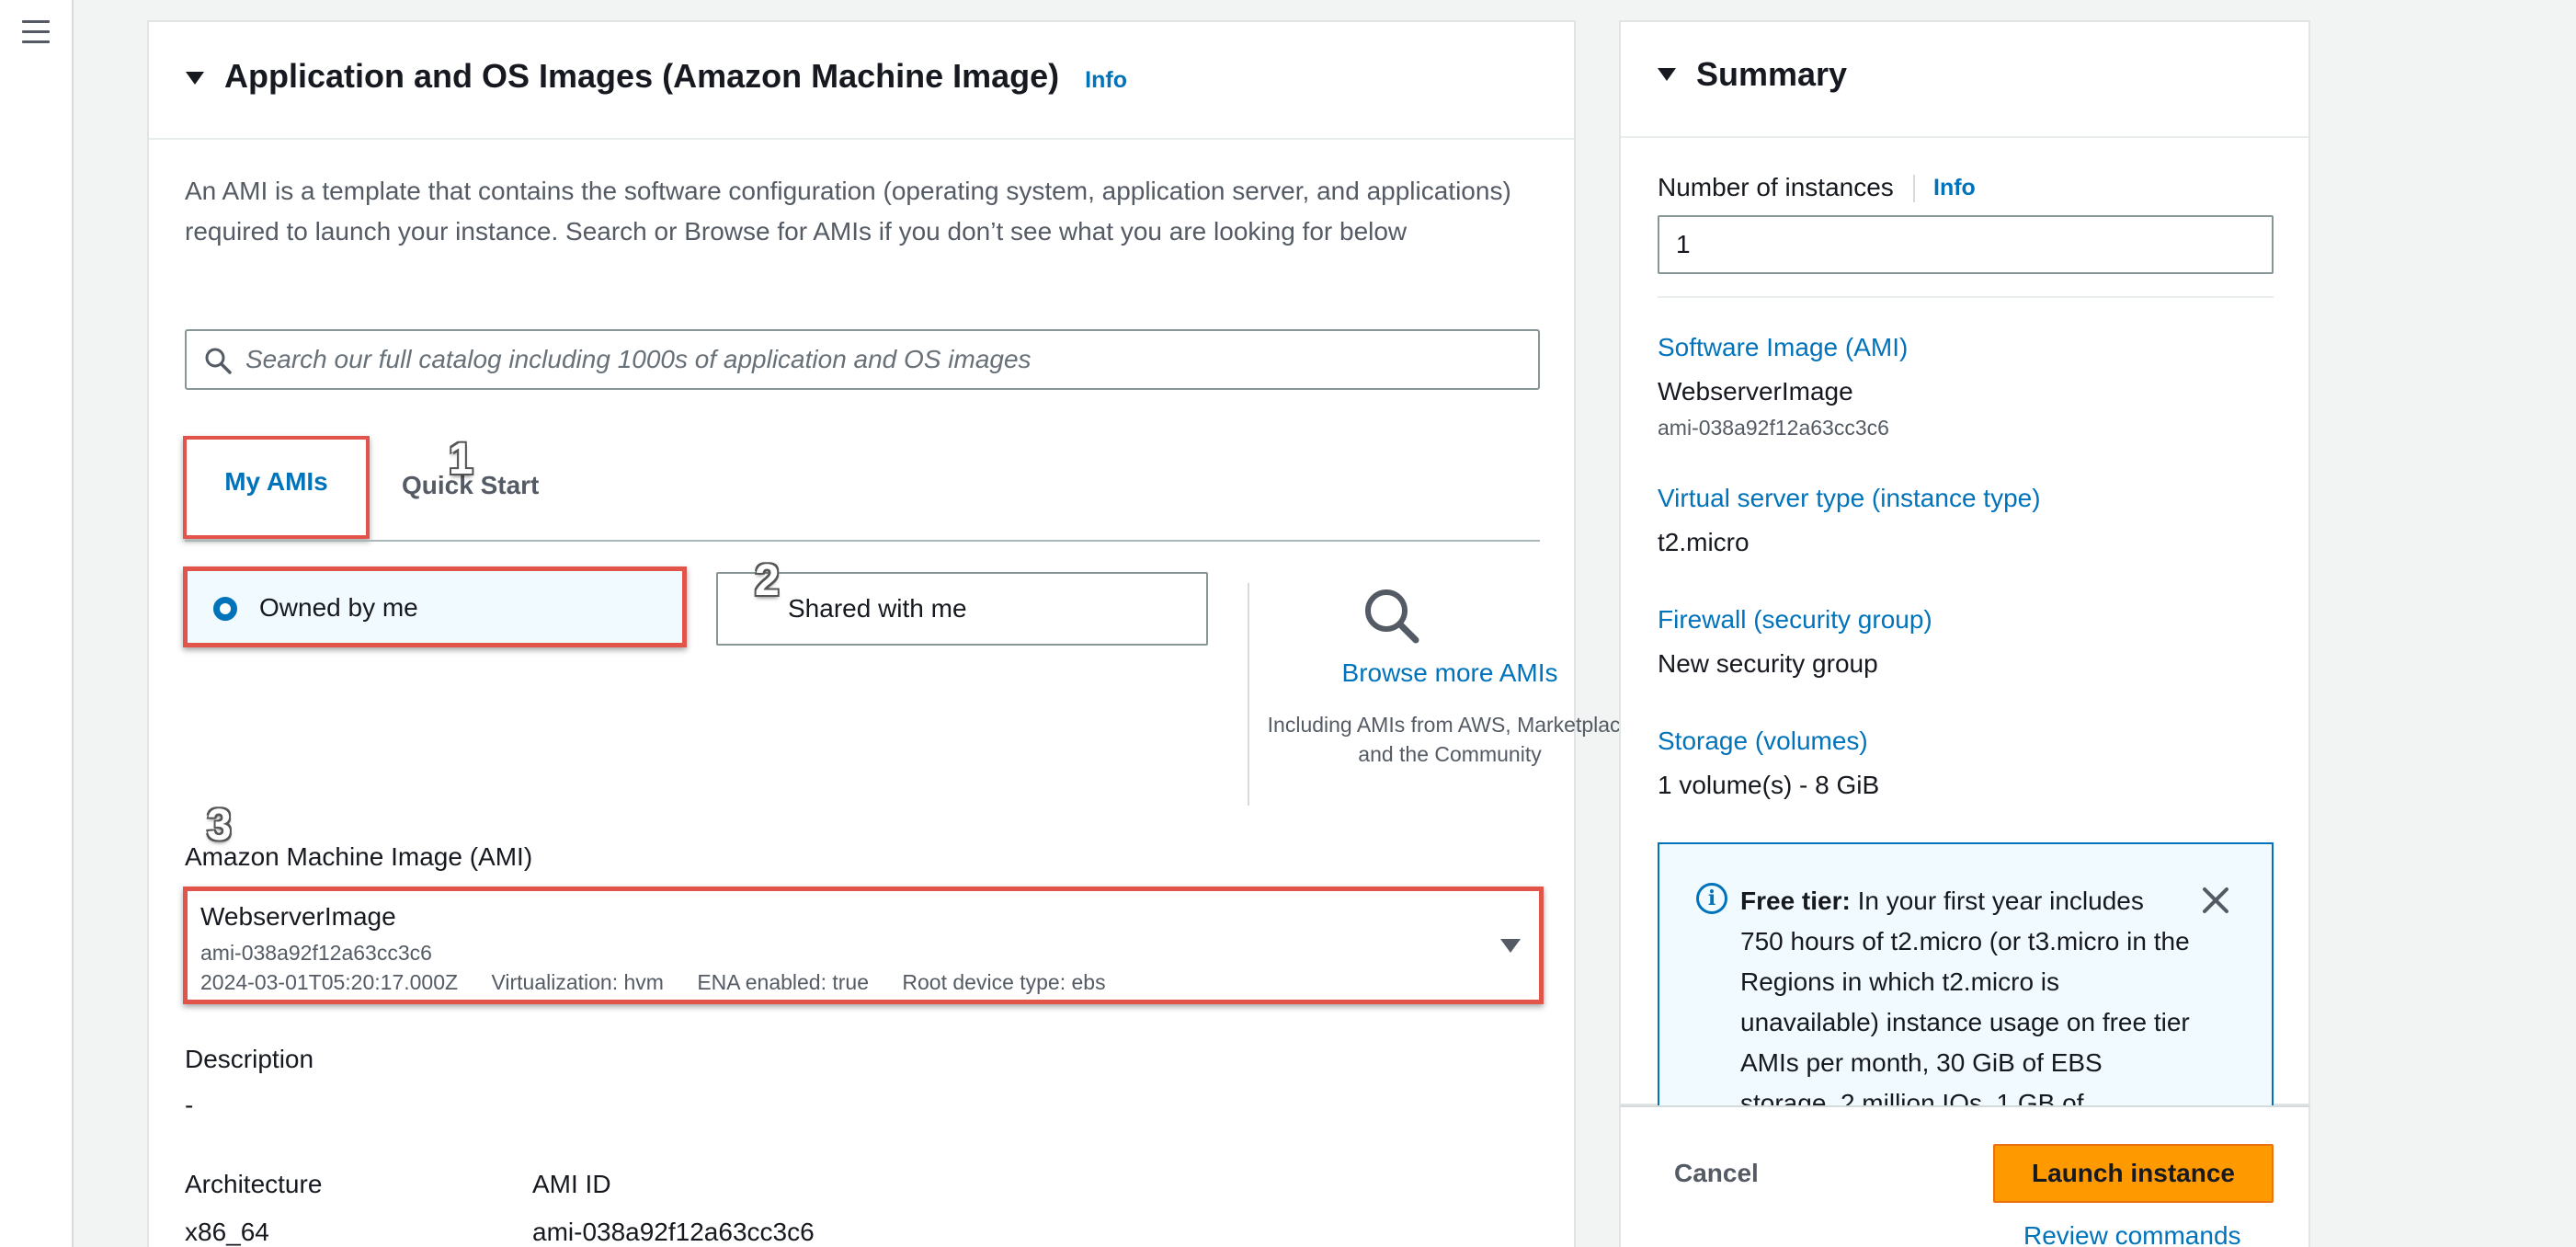  I want to click on description-label: Description, so click(249, 1059).